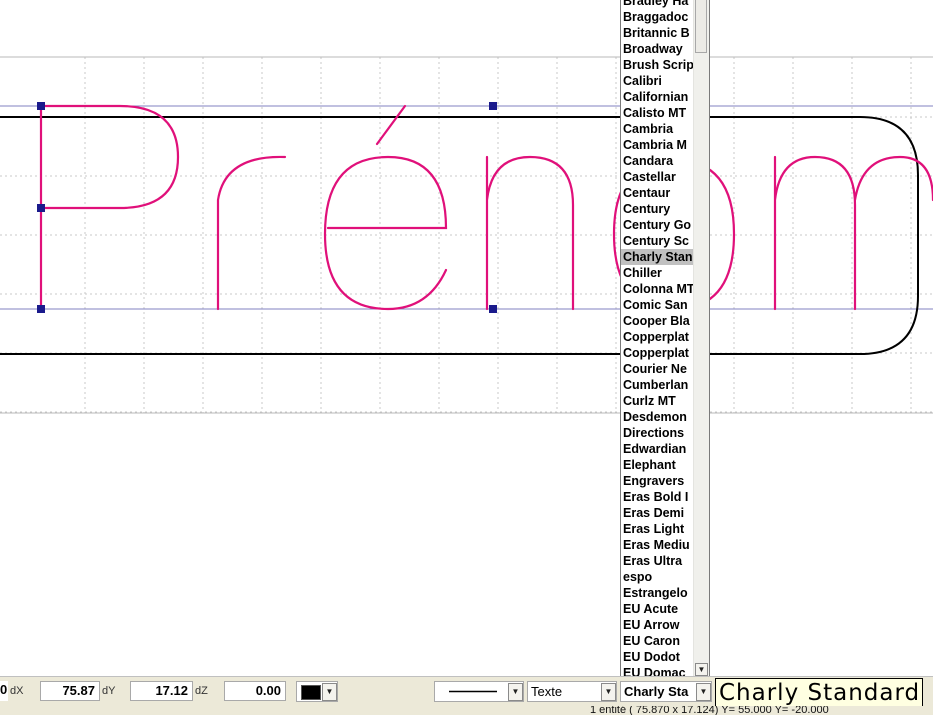 The width and height of the screenshot is (933, 715). What do you see at coordinates (201, 691) in the screenshot?
I see `dz-unit-label: dZ` at bounding box center [201, 691].